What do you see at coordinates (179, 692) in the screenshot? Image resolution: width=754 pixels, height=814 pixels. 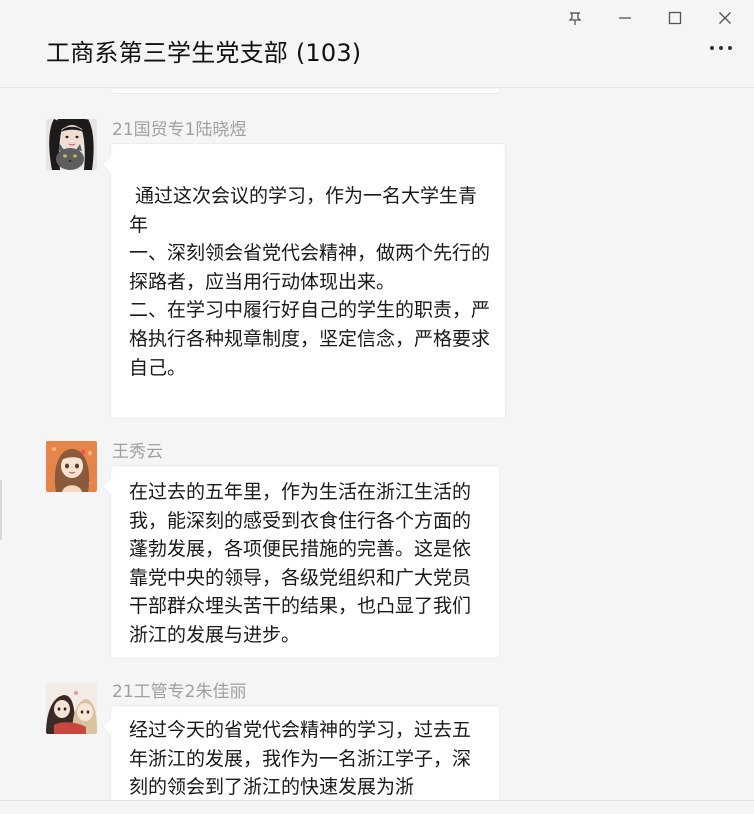 I see `sender-name: 21工管专2朱佳丽` at bounding box center [179, 692].